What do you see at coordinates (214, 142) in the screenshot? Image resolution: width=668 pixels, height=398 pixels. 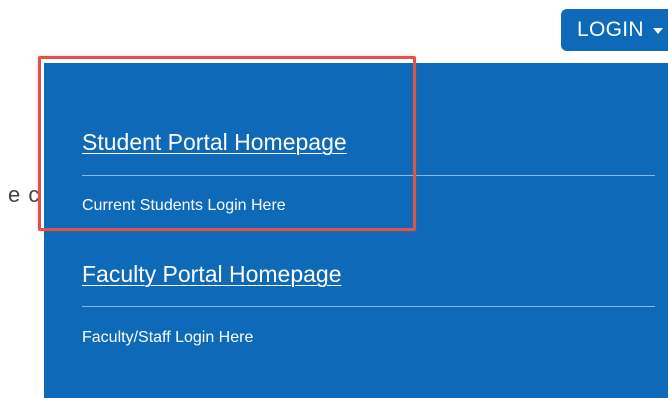 I see `student-portal-link: Student Portal Homepage` at bounding box center [214, 142].